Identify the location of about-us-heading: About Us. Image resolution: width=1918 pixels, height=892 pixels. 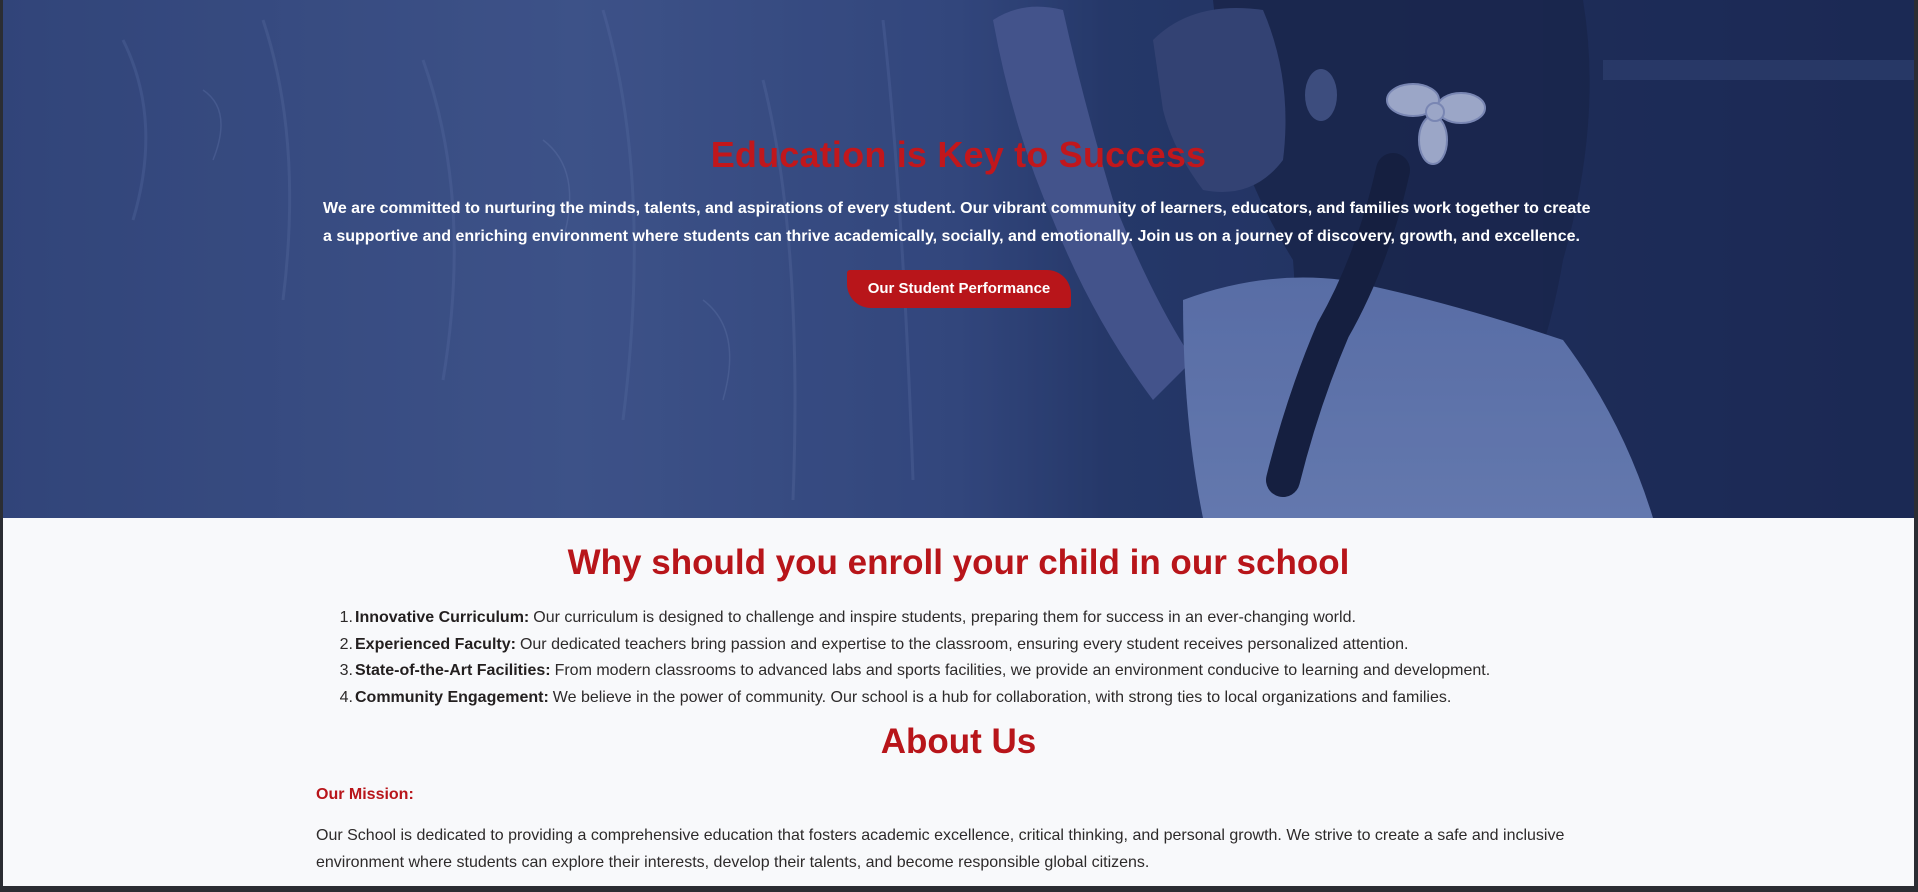
(958, 741).